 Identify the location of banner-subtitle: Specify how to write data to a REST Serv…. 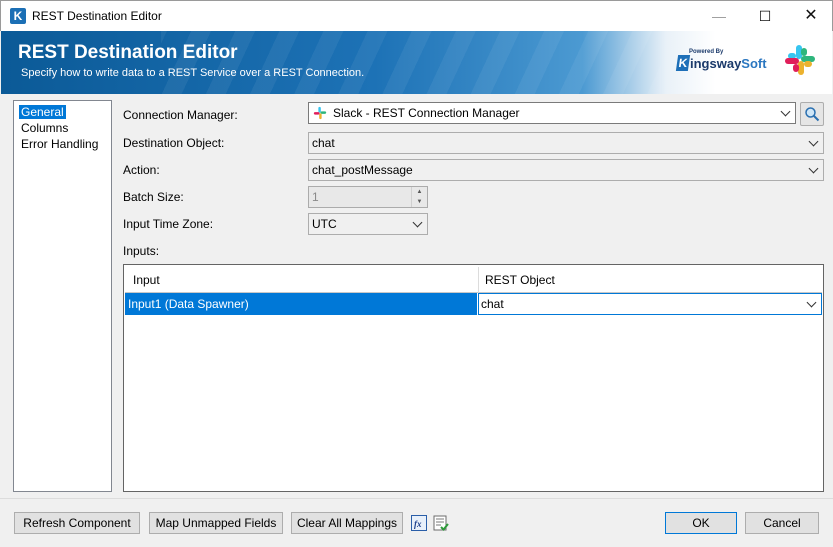
(193, 73).